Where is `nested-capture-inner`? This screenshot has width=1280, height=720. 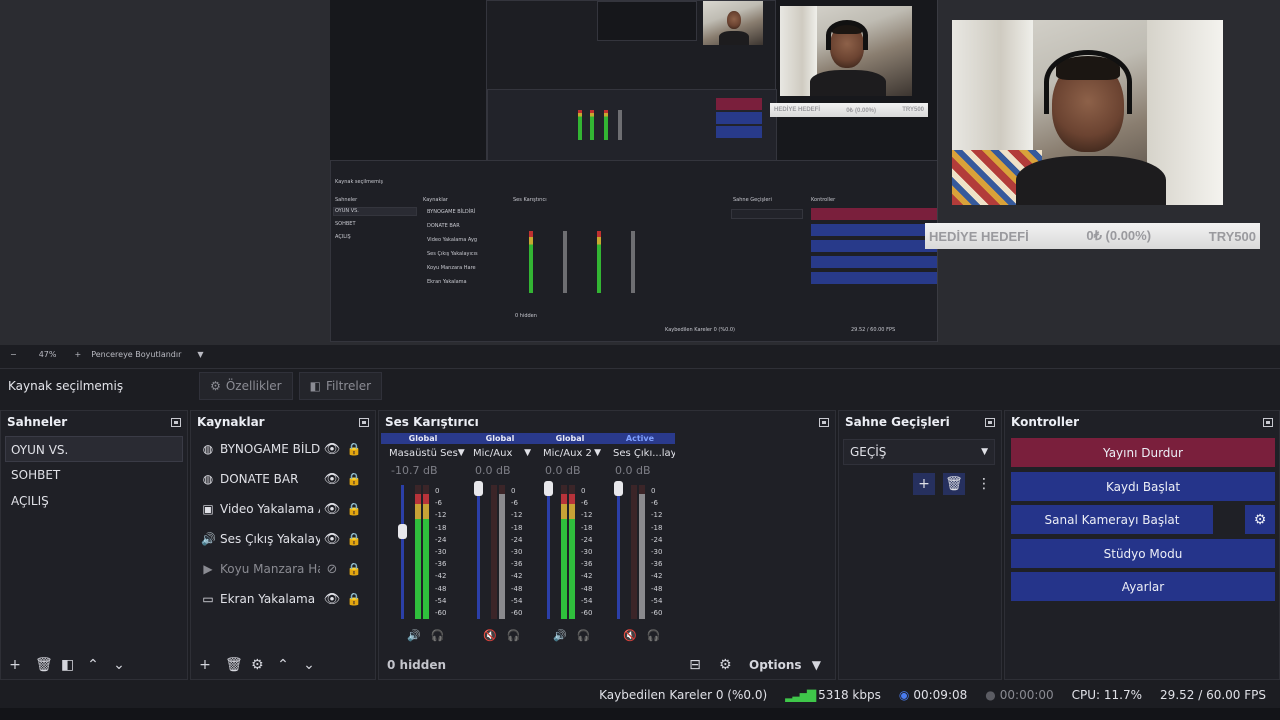 nested-capture-inner is located at coordinates (647, 21).